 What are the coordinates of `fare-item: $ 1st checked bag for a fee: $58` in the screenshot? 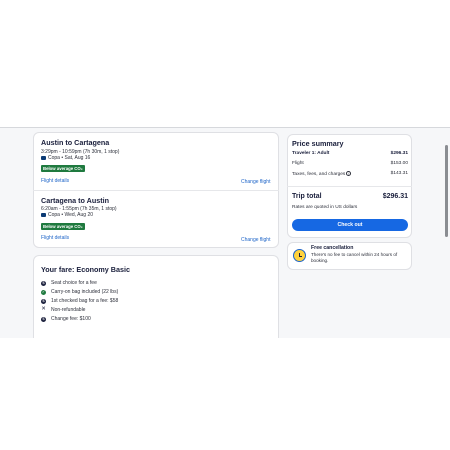 It's located at (79, 301).